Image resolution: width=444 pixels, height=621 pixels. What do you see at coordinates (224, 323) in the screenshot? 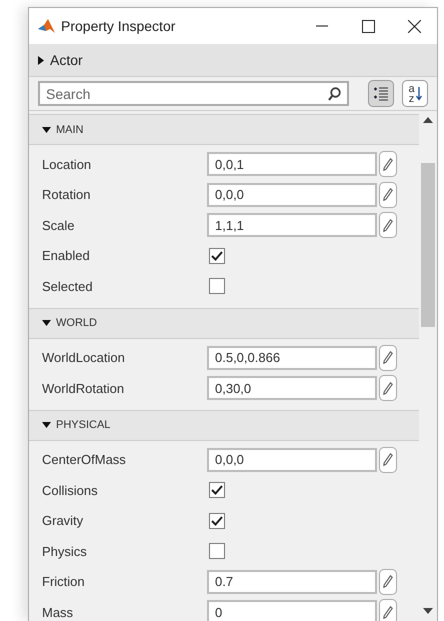
I see `section-header: WORLD` at bounding box center [224, 323].